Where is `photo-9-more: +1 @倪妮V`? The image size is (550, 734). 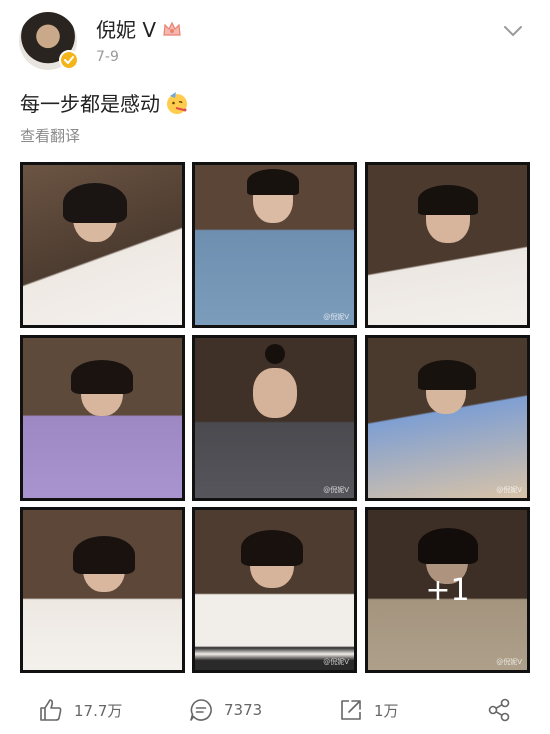 photo-9-more: +1 @倪妮V is located at coordinates (447, 590).